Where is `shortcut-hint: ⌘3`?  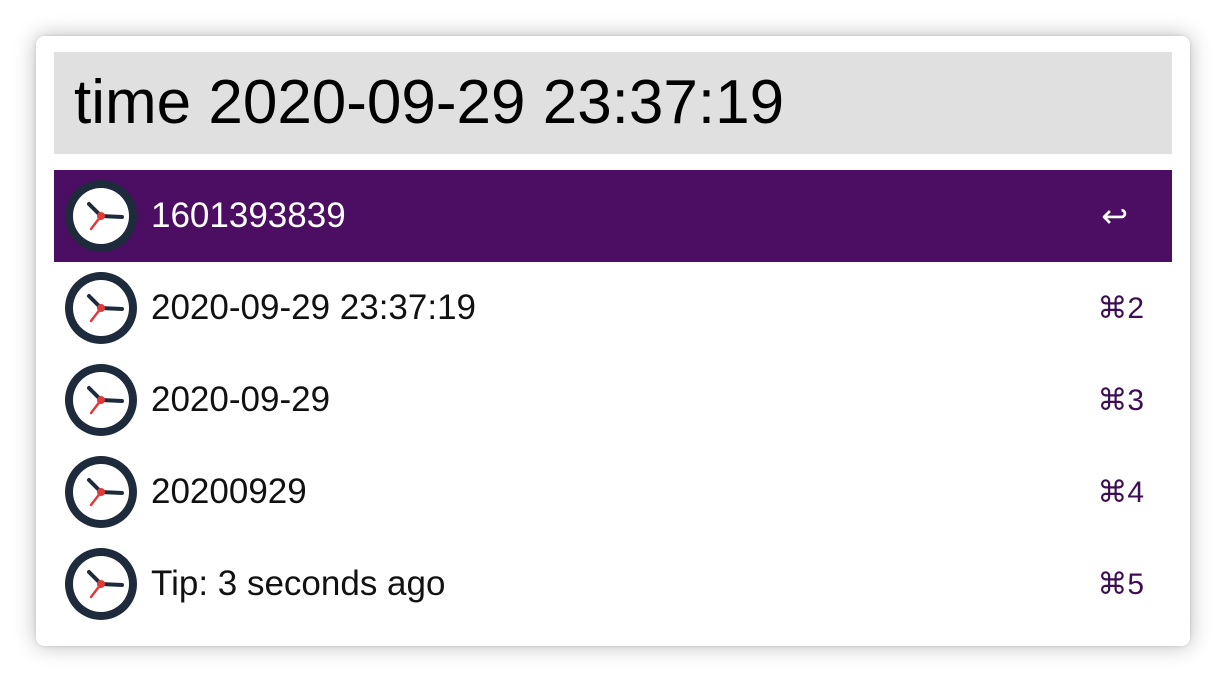
shortcut-hint: ⌘3 is located at coordinates (1120, 400).